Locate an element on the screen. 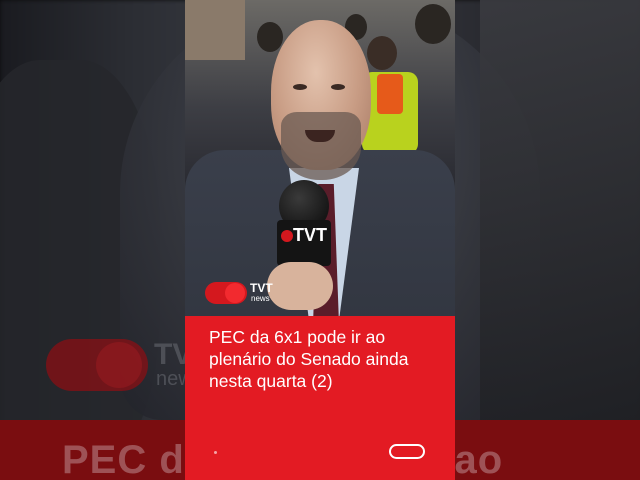 The height and width of the screenshot is (480, 640). progress-dot is located at coordinates (215, 452).